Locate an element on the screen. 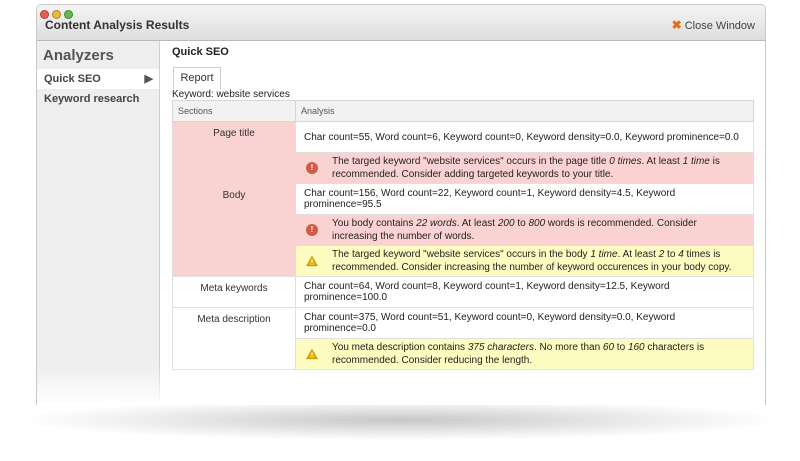 The image size is (800, 461). section-name-cell: Body is located at coordinates (234, 230).